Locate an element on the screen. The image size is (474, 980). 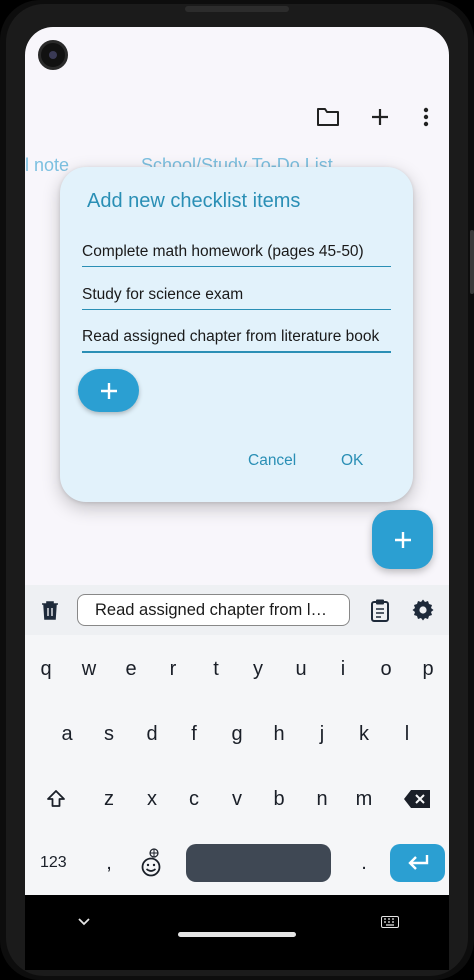
backspace-key is located at coordinates (417, 799).